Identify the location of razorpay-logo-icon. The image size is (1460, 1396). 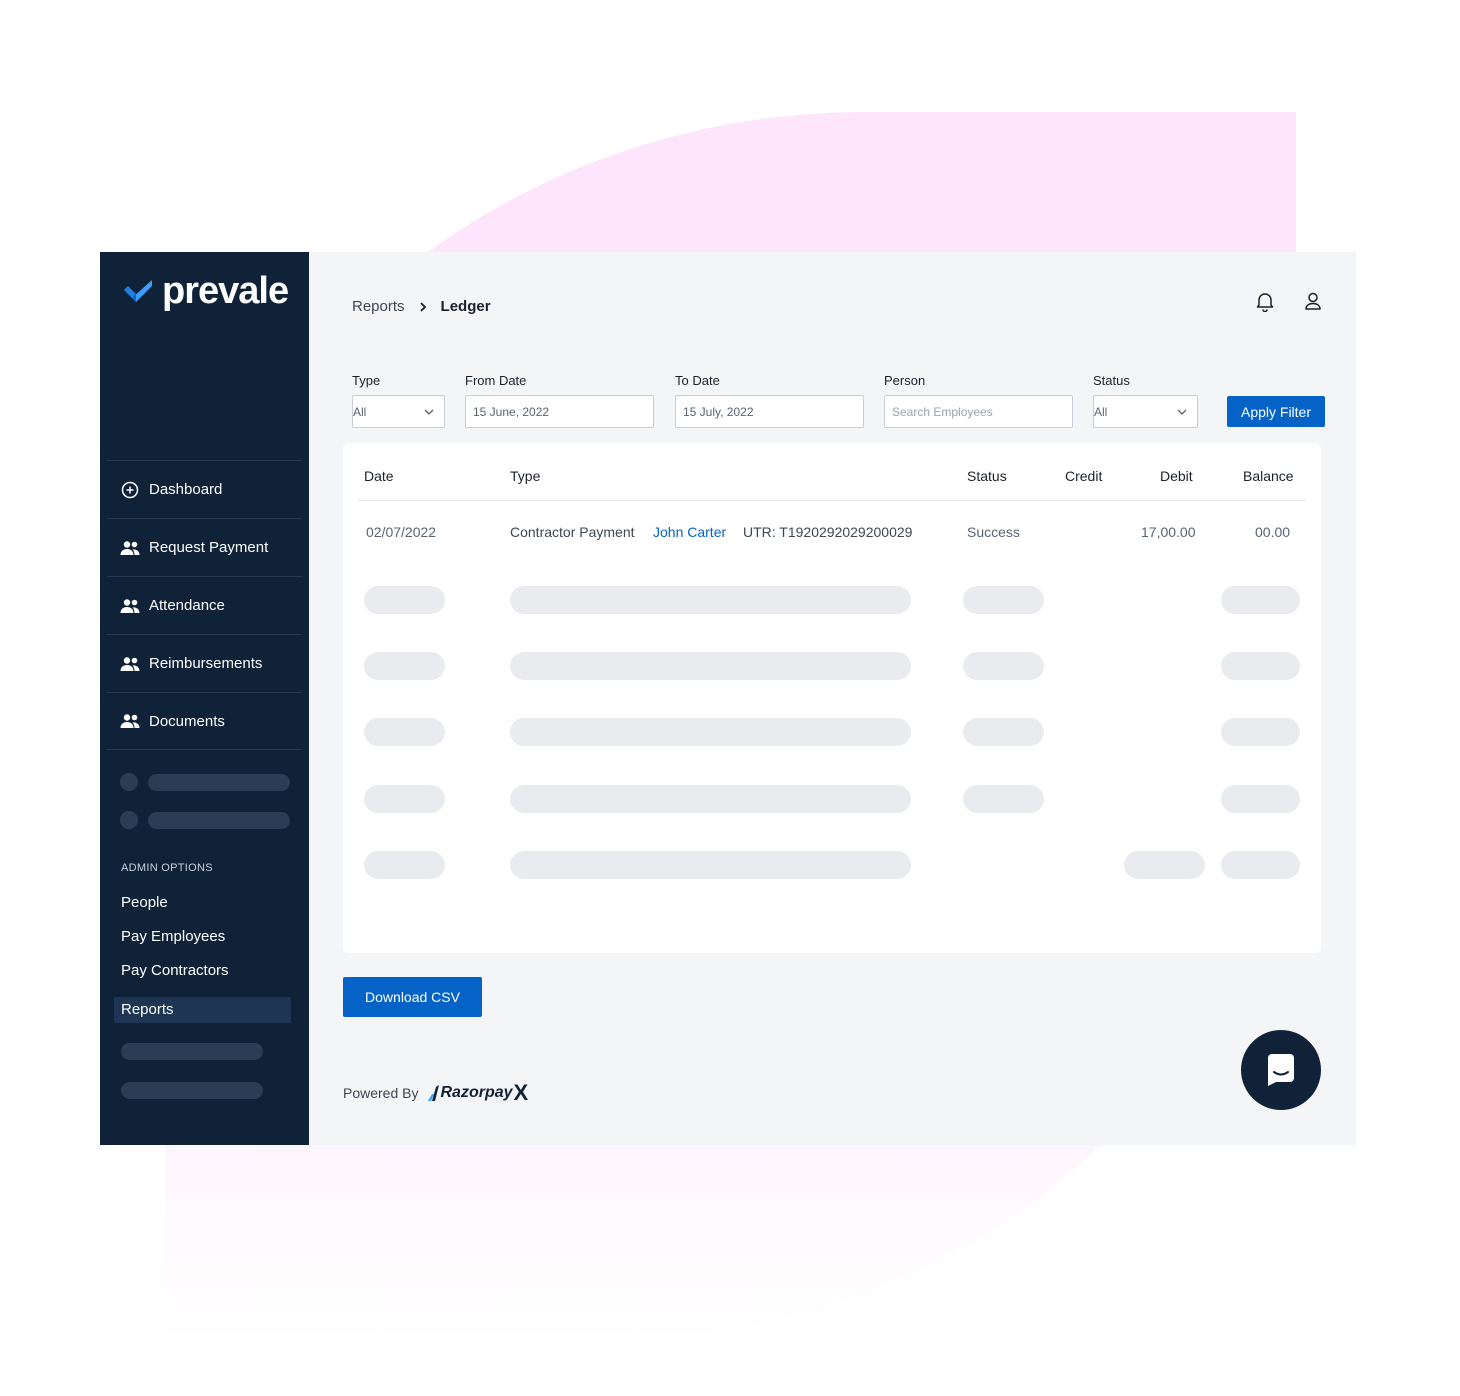
(434, 1093).